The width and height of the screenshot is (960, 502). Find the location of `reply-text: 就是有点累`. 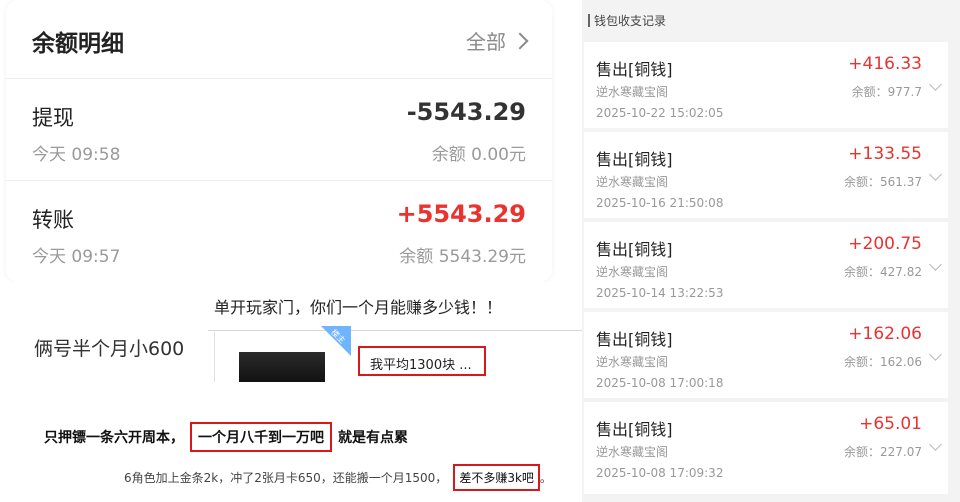

reply-text: 就是有点累 is located at coordinates (373, 438).